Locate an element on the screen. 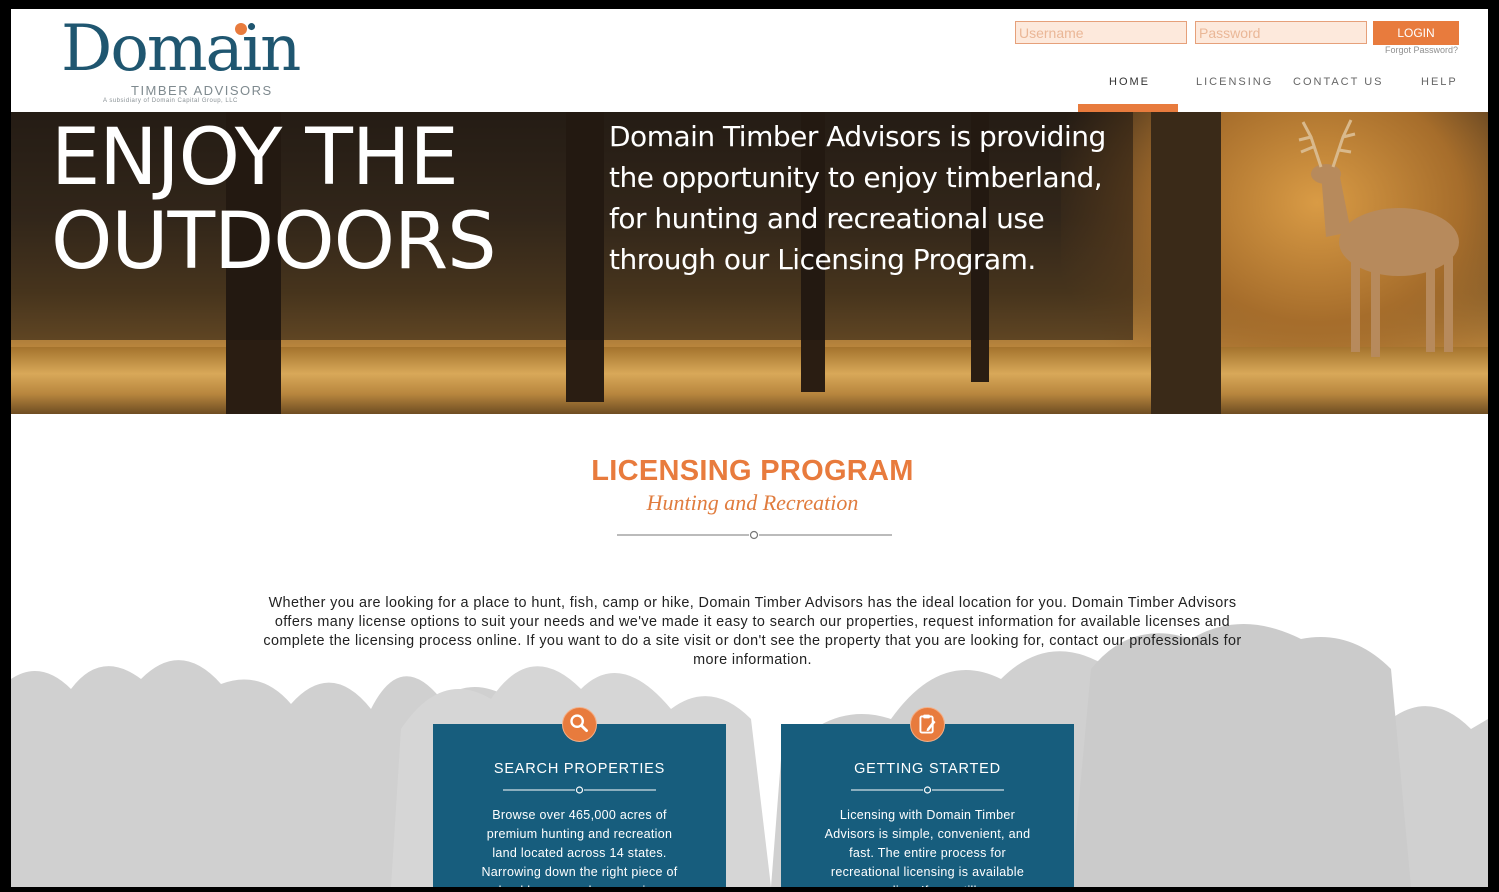  logo-main-text: Domain is located at coordinates (181, 49).